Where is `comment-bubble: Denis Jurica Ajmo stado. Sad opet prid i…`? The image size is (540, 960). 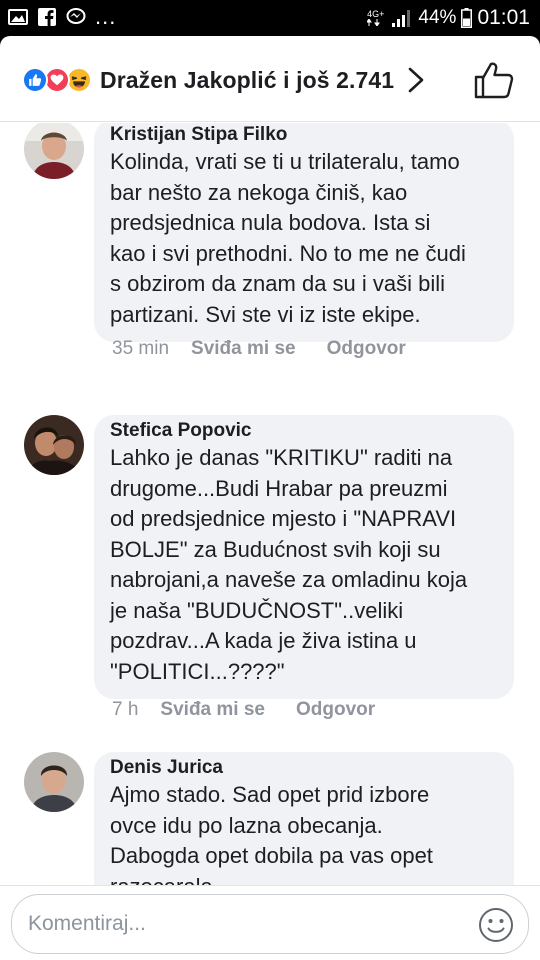
comment-bubble: Denis Jurica Ajmo stado. Sad opet prid i… is located at coordinates (304, 818).